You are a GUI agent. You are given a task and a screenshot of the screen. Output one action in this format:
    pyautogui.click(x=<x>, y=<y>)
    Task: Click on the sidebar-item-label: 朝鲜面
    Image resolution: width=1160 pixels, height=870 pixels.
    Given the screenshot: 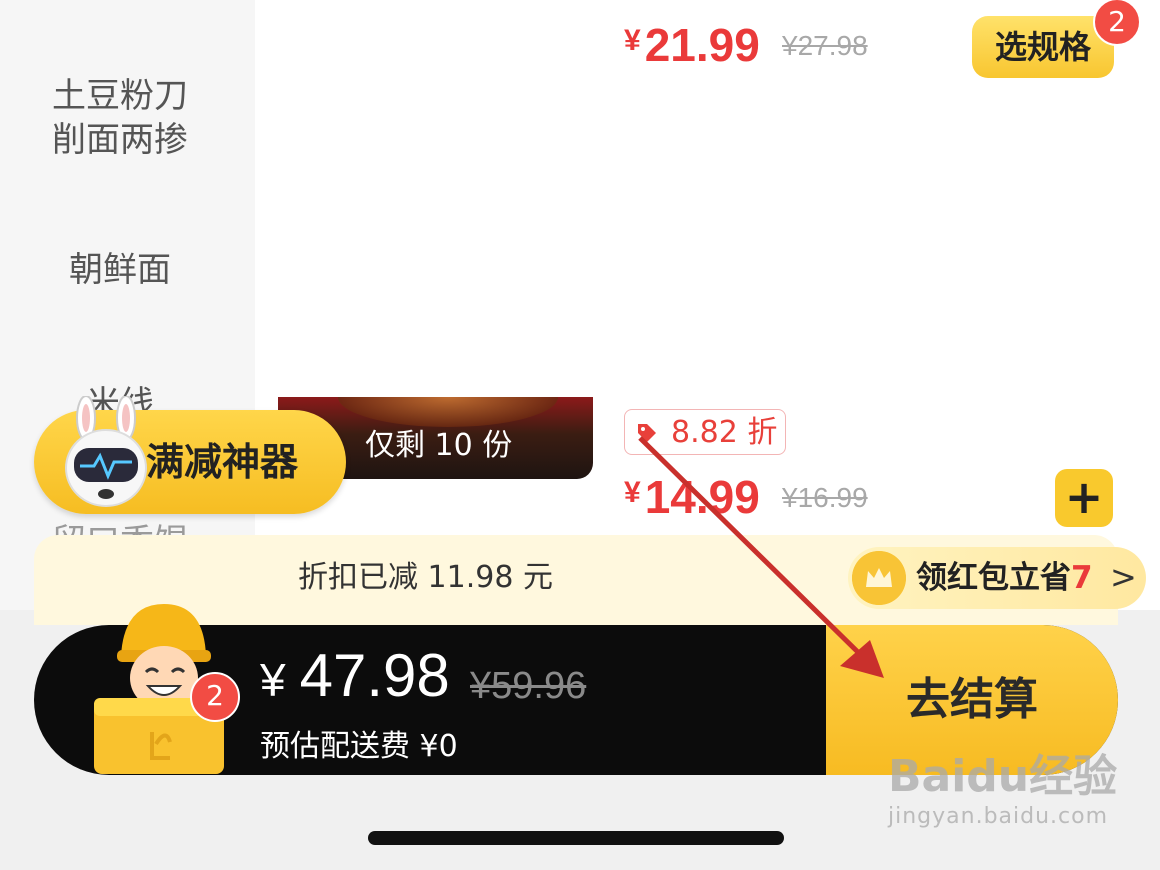 What is the action you would take?
    pyautogui.click(x=120, y=270)
    